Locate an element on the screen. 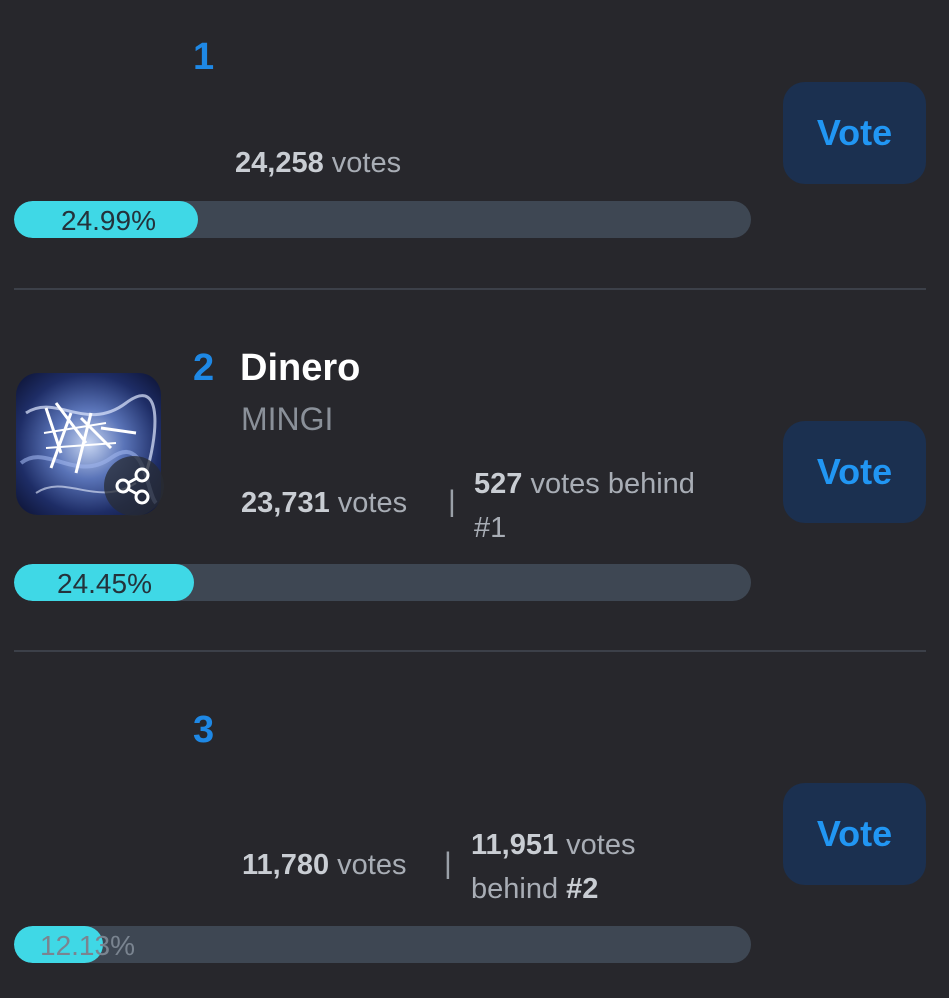  vote-count-word: votes is located at coordinates (372, 865).